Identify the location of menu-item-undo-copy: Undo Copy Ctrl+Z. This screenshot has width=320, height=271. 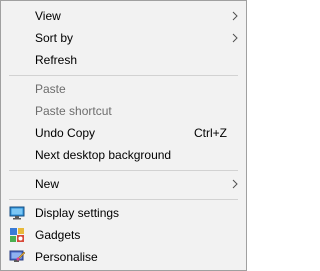
(123, 133).